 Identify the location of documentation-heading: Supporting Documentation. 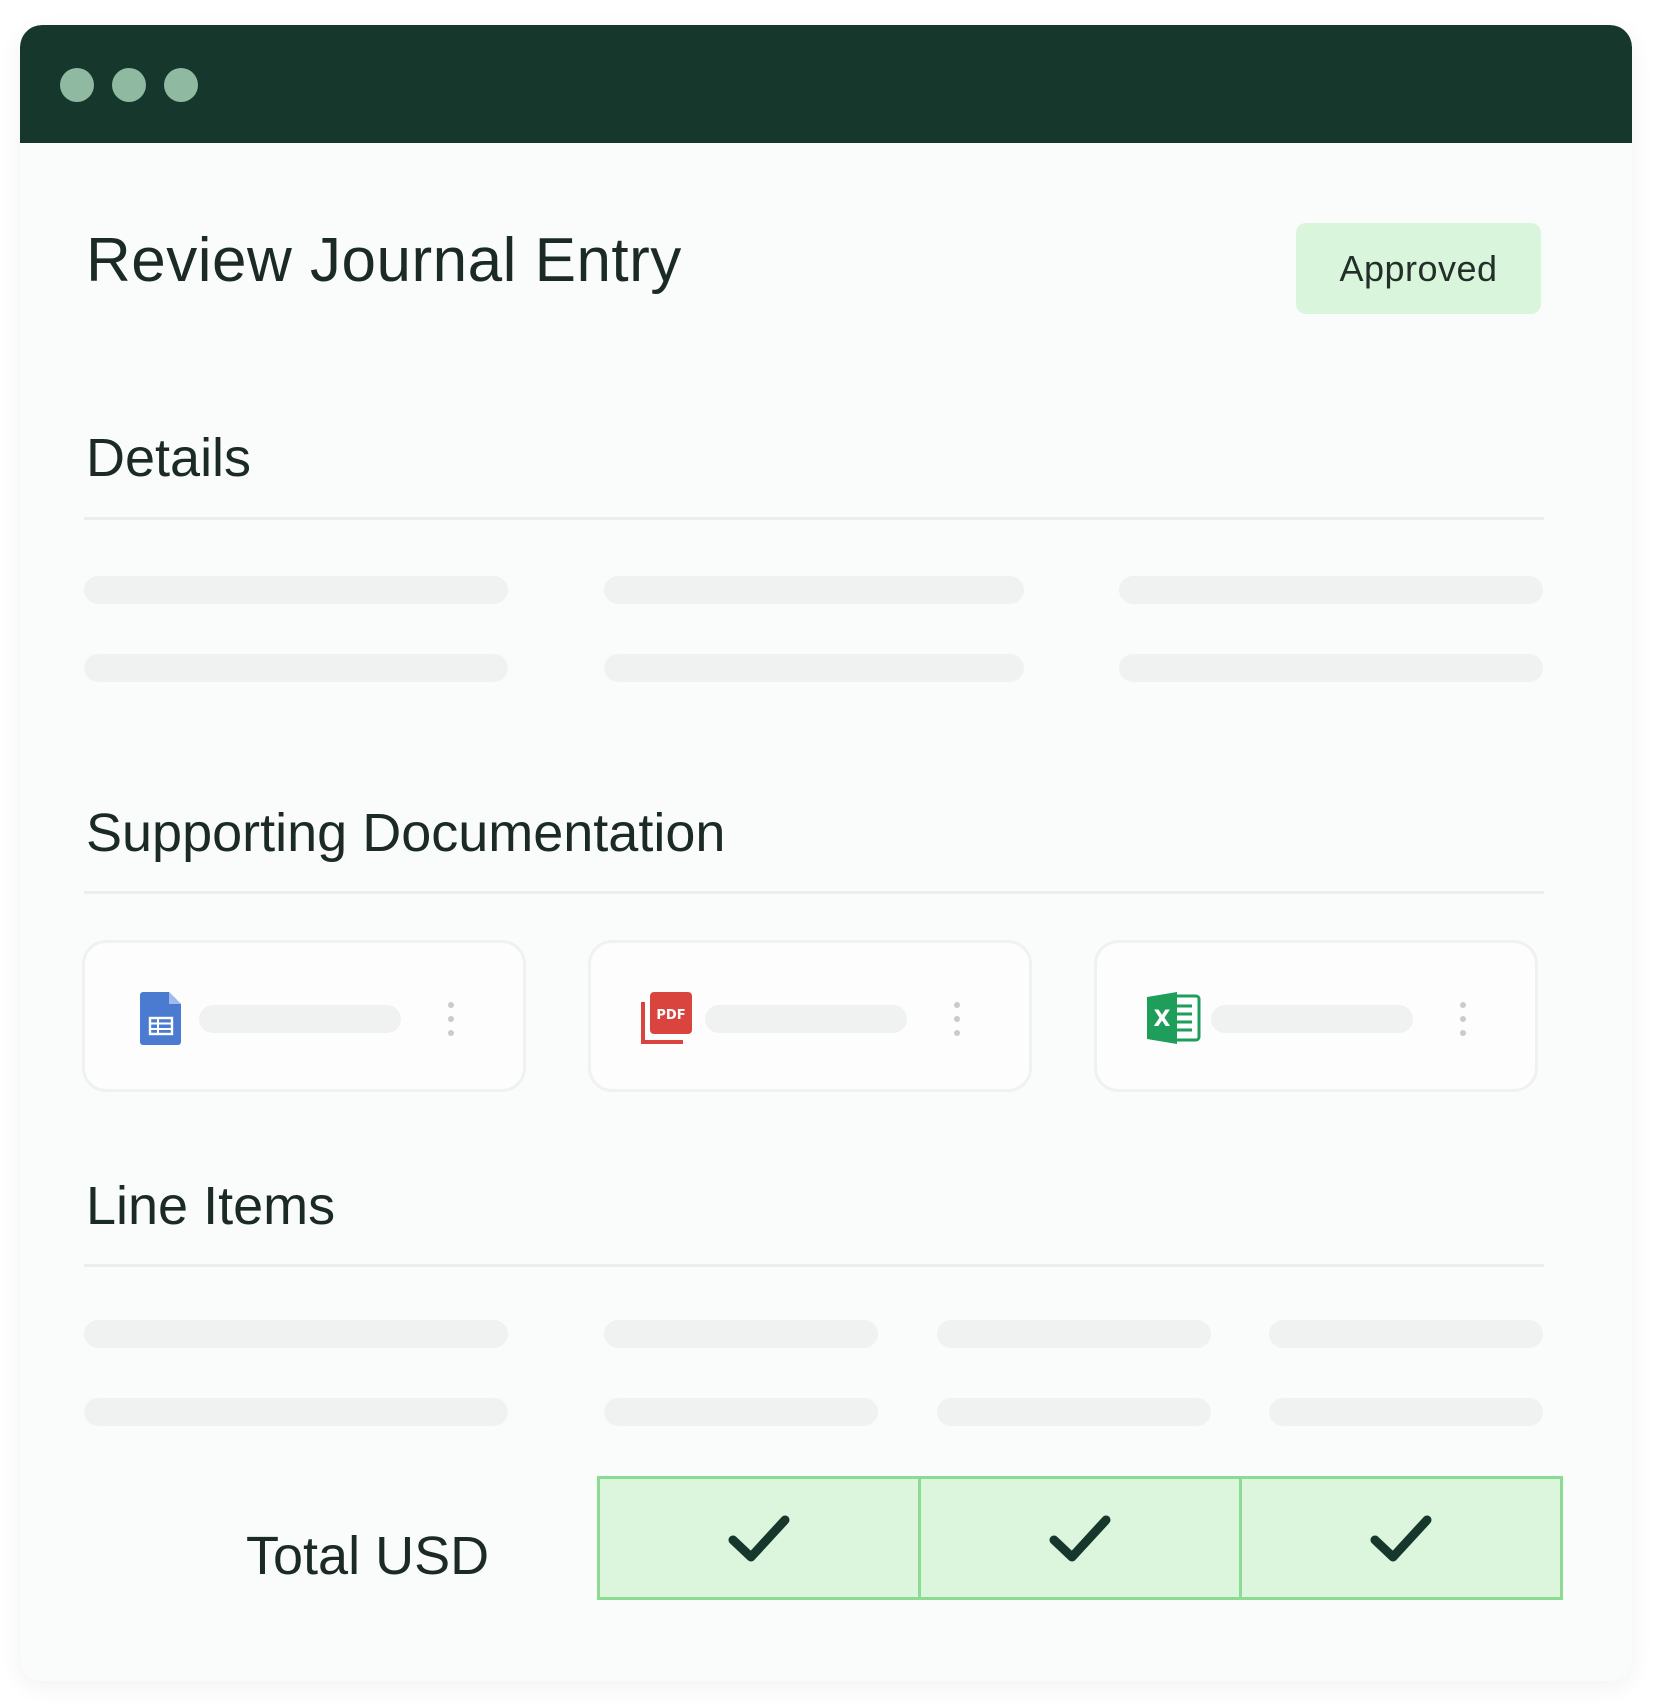
(406, 833).